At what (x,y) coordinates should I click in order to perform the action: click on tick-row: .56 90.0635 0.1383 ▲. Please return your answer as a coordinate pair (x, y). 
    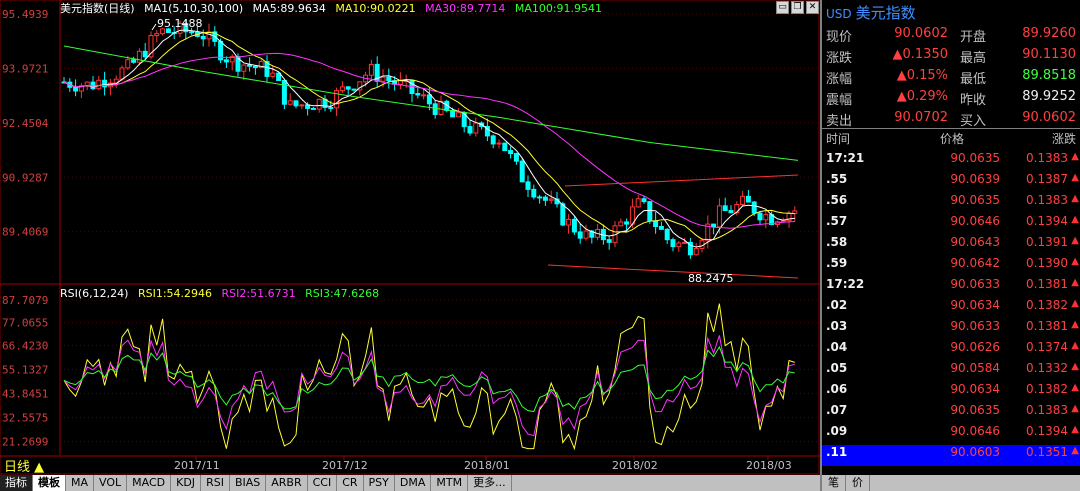
    Looking at the image, I should click on (951, 203).